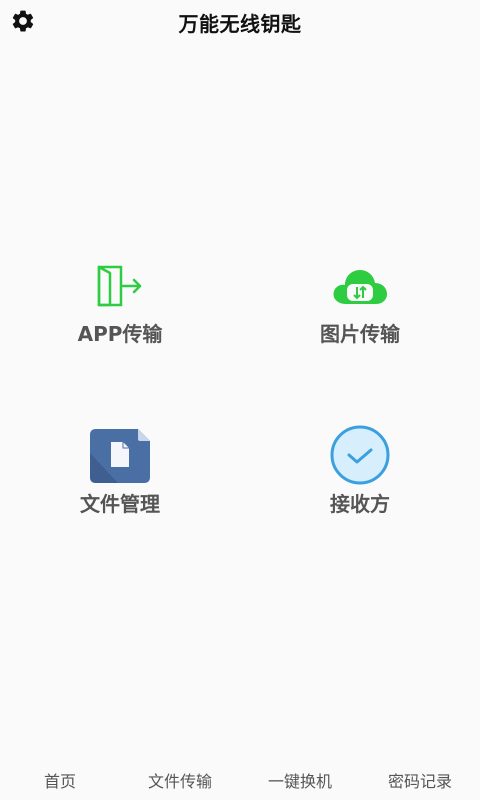 This screenshot has height=800, width=480. Describe the element at coordinates (120, 455) in the screenshot. I see `document-icon` at that location.